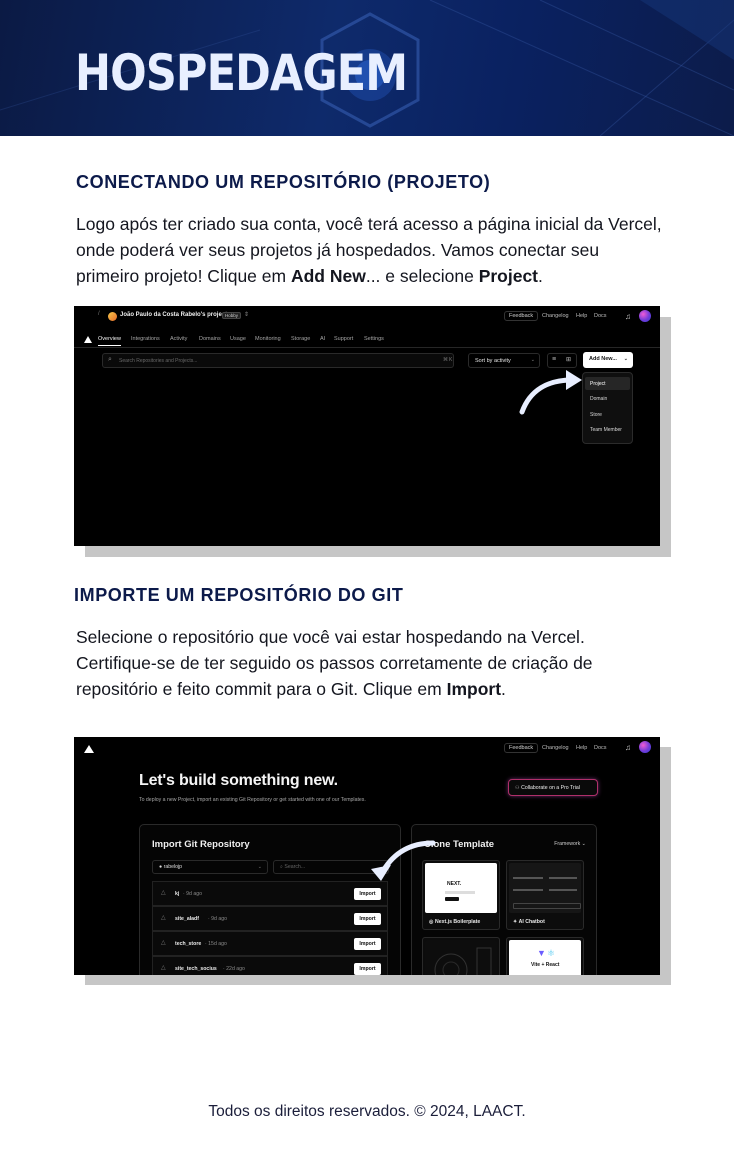 Image resolution: width=734 pixels, height=1172 pixels. Describe the element at coordinates (268, 339) in the screenshot. I see `tab-monitoring: Monitoring` at that location.